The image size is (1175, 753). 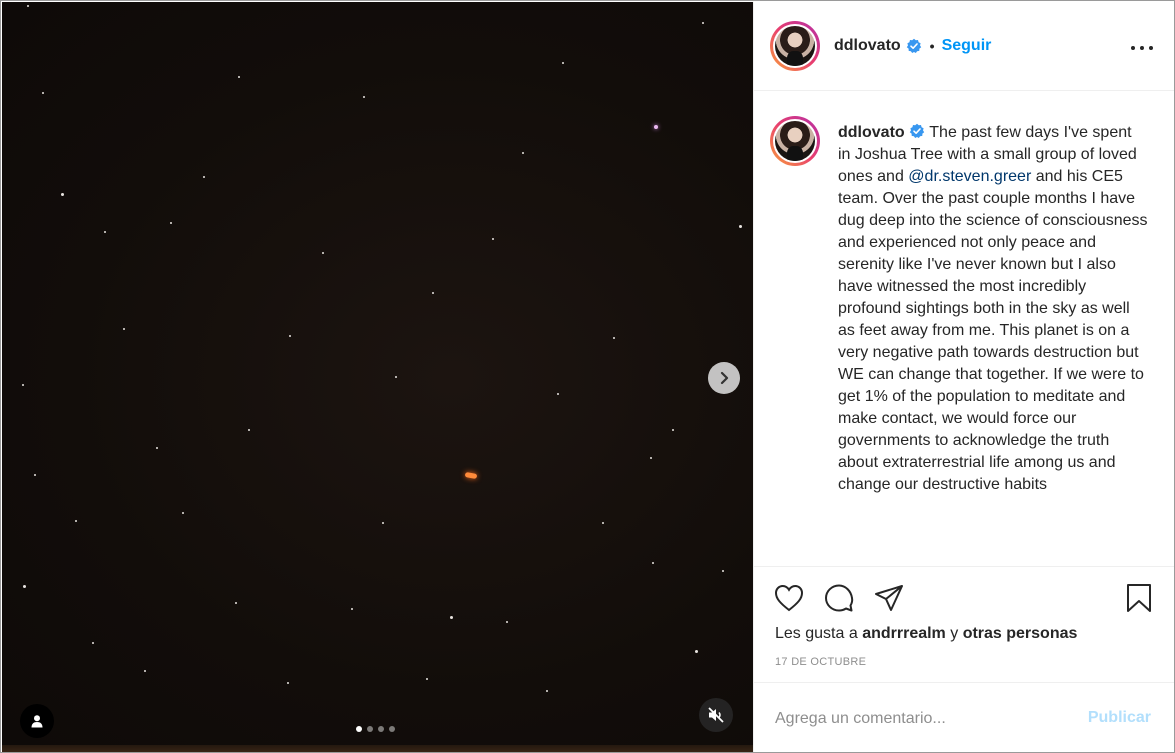 I want to click on more-options-button, so click(x=1142, y=48).